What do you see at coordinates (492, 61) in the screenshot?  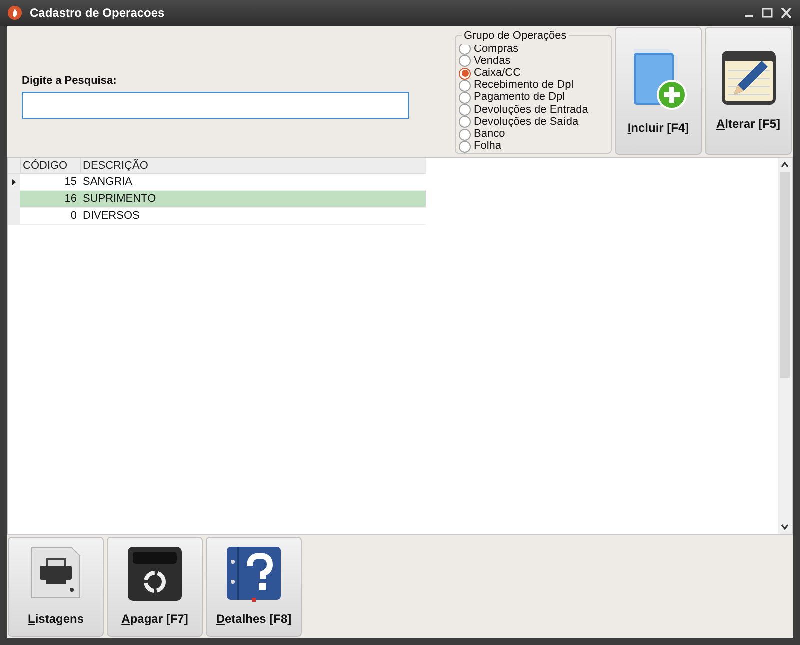 I see `radio-label: Vendas` at bounding box center [492, 61].